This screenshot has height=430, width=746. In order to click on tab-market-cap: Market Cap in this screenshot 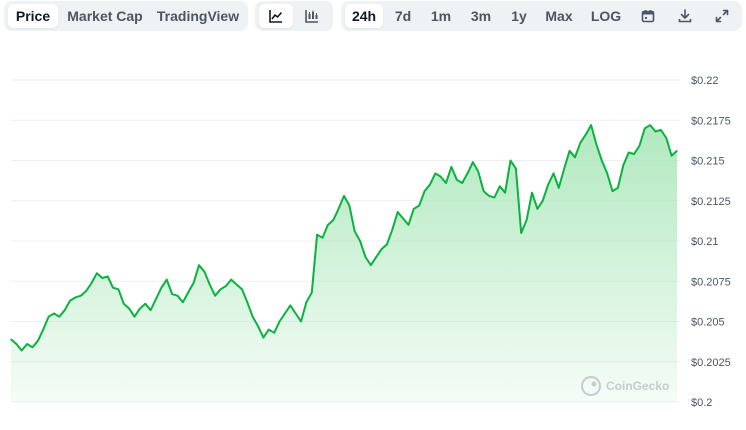, I will do `click(105, 16)`.